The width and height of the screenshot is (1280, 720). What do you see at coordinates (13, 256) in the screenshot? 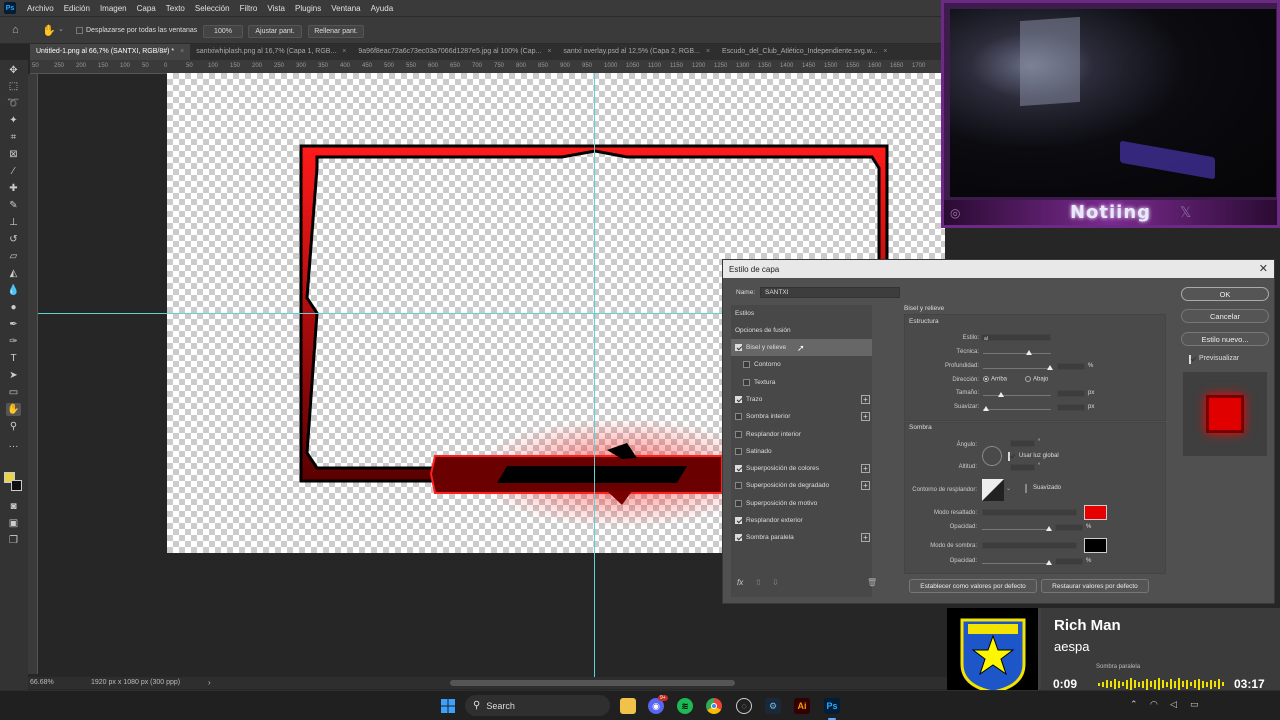
I see `eraser-tool-icon: ▱` at bounding box center [13, 256].